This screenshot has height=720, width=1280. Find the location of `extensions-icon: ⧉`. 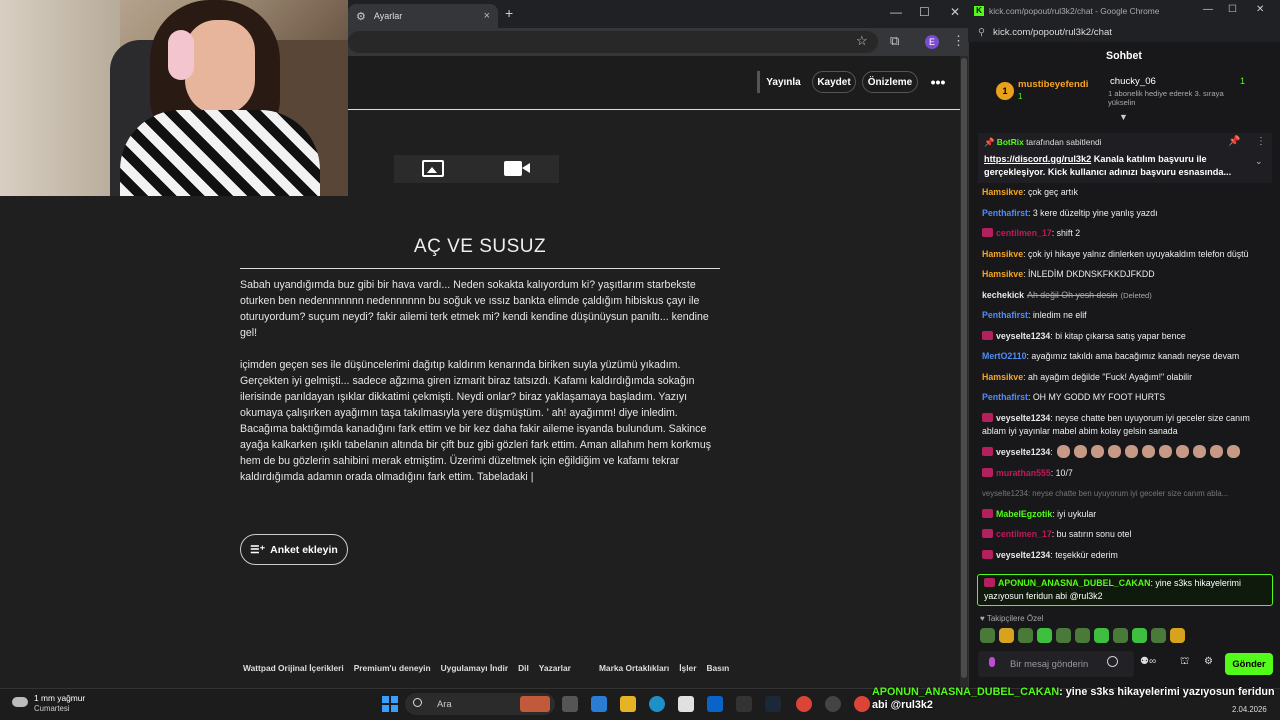

extensions-icon: ⧉ is located at coordinates (894, 41).